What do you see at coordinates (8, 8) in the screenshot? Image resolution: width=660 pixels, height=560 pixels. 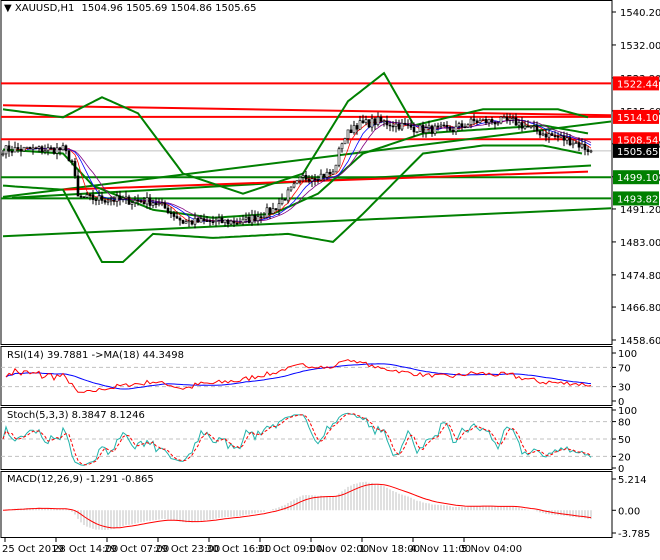 I see `dropdown-triangle-icon: ▼` at bounding box center [8, 8].